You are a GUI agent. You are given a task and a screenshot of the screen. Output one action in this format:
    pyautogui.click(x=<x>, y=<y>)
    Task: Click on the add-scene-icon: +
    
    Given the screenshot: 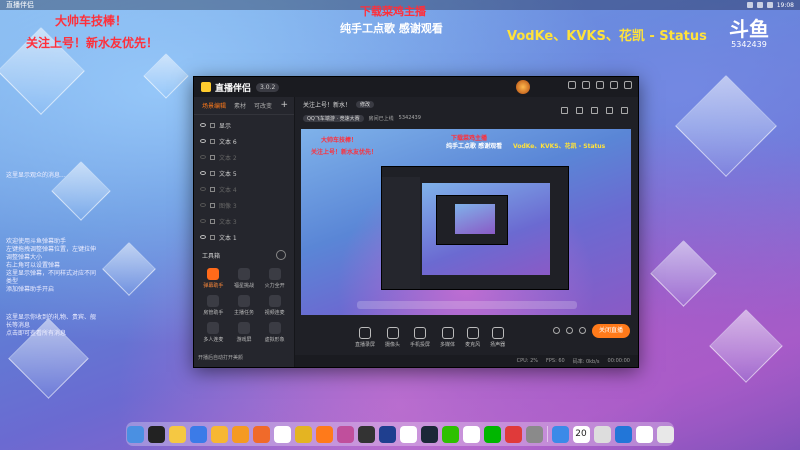 What is the action you would take?
    pyautogui.click(x=284, y=105)
    